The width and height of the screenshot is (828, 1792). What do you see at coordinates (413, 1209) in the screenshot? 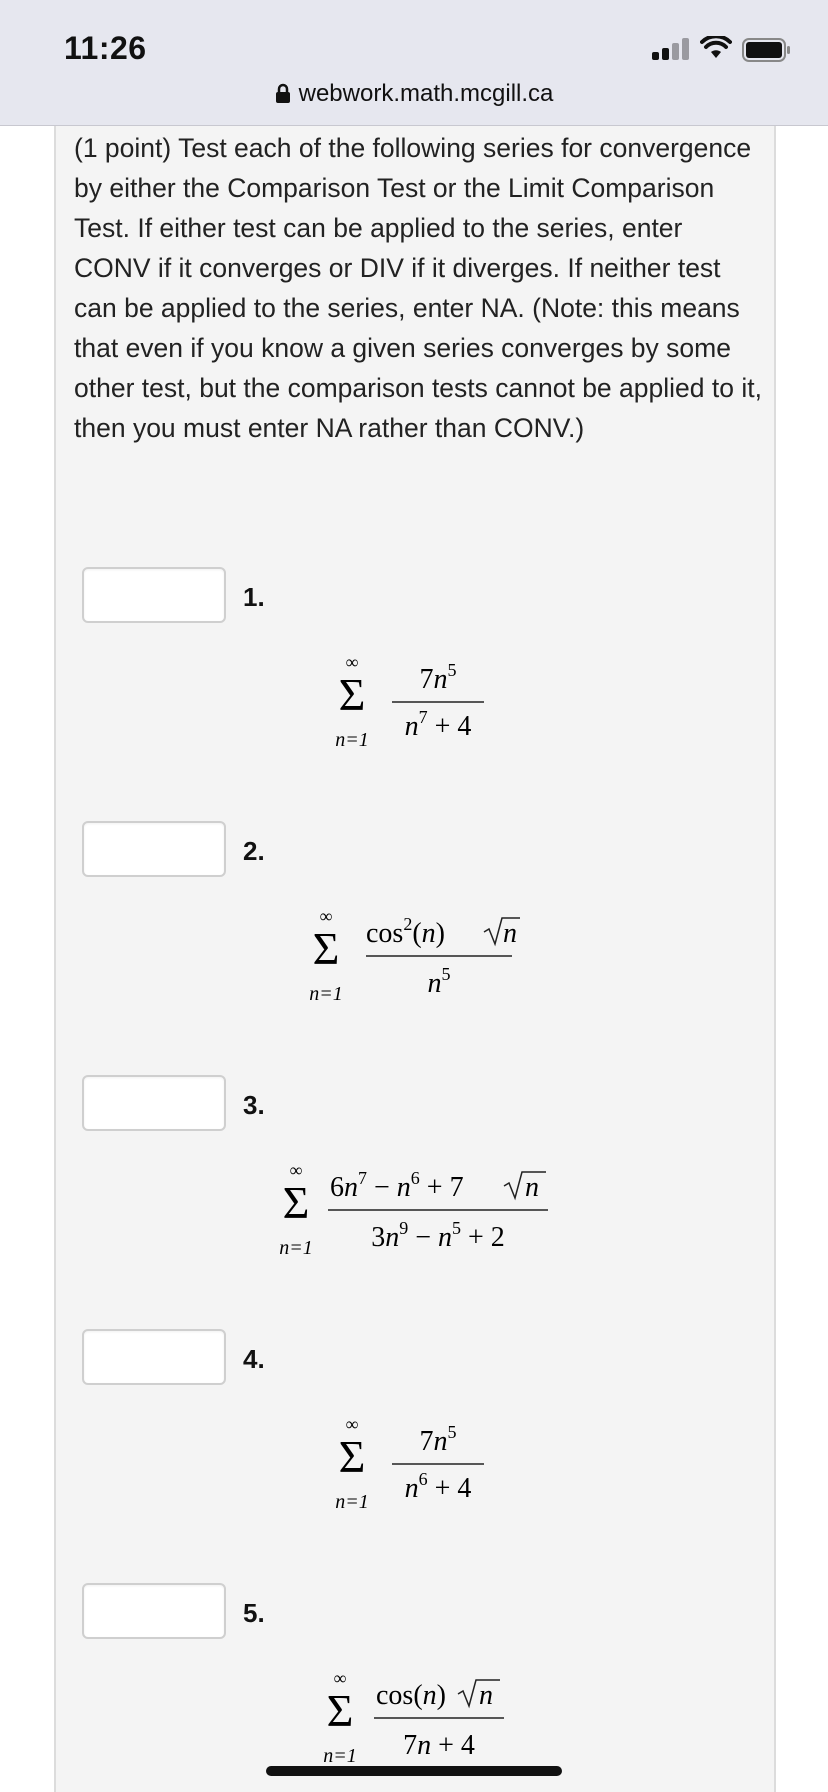
I see `series-3-formula: ∞ Σ n=1 6n7 − n6 + 7 n 3n9 − n5 + 2` at bounding box center [413, 1209].